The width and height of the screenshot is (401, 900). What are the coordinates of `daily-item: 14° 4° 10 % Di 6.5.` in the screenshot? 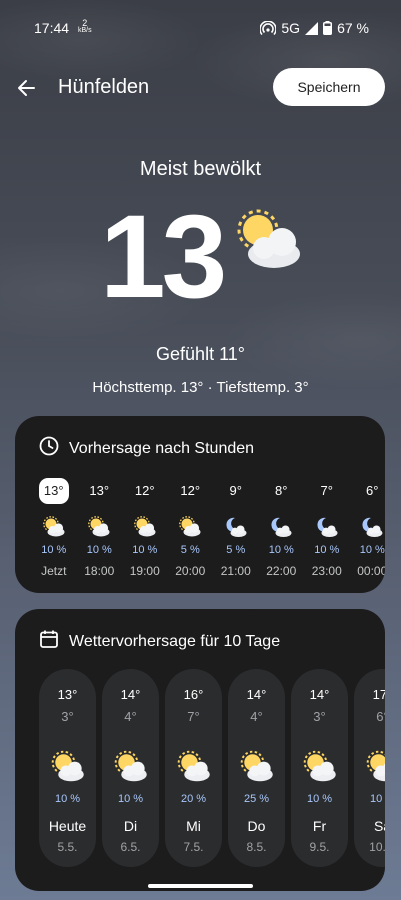 It's located at (130, 768).